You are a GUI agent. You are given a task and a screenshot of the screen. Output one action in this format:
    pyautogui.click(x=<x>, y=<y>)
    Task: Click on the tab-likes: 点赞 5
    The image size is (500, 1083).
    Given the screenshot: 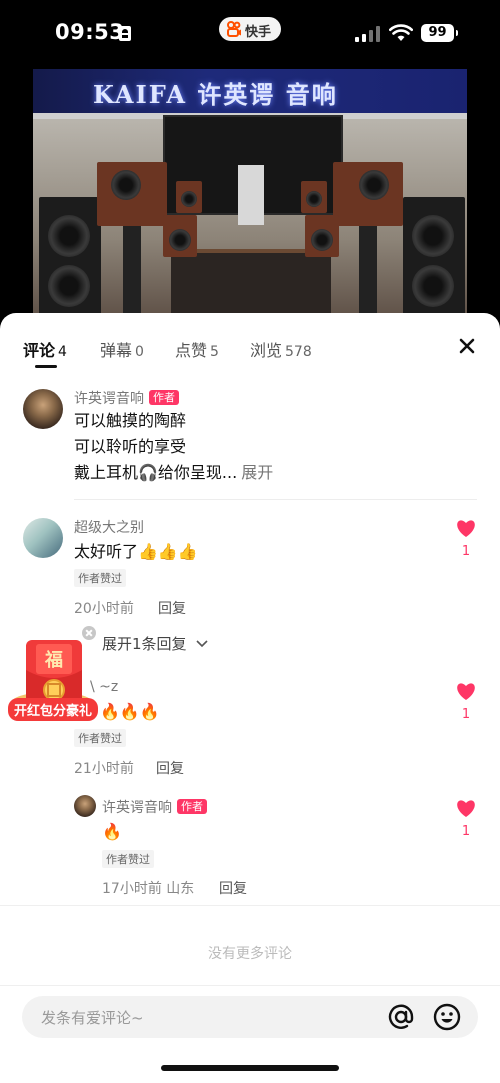 What is the action you would take?
    pyautogui.click(x=197, y=349)
    